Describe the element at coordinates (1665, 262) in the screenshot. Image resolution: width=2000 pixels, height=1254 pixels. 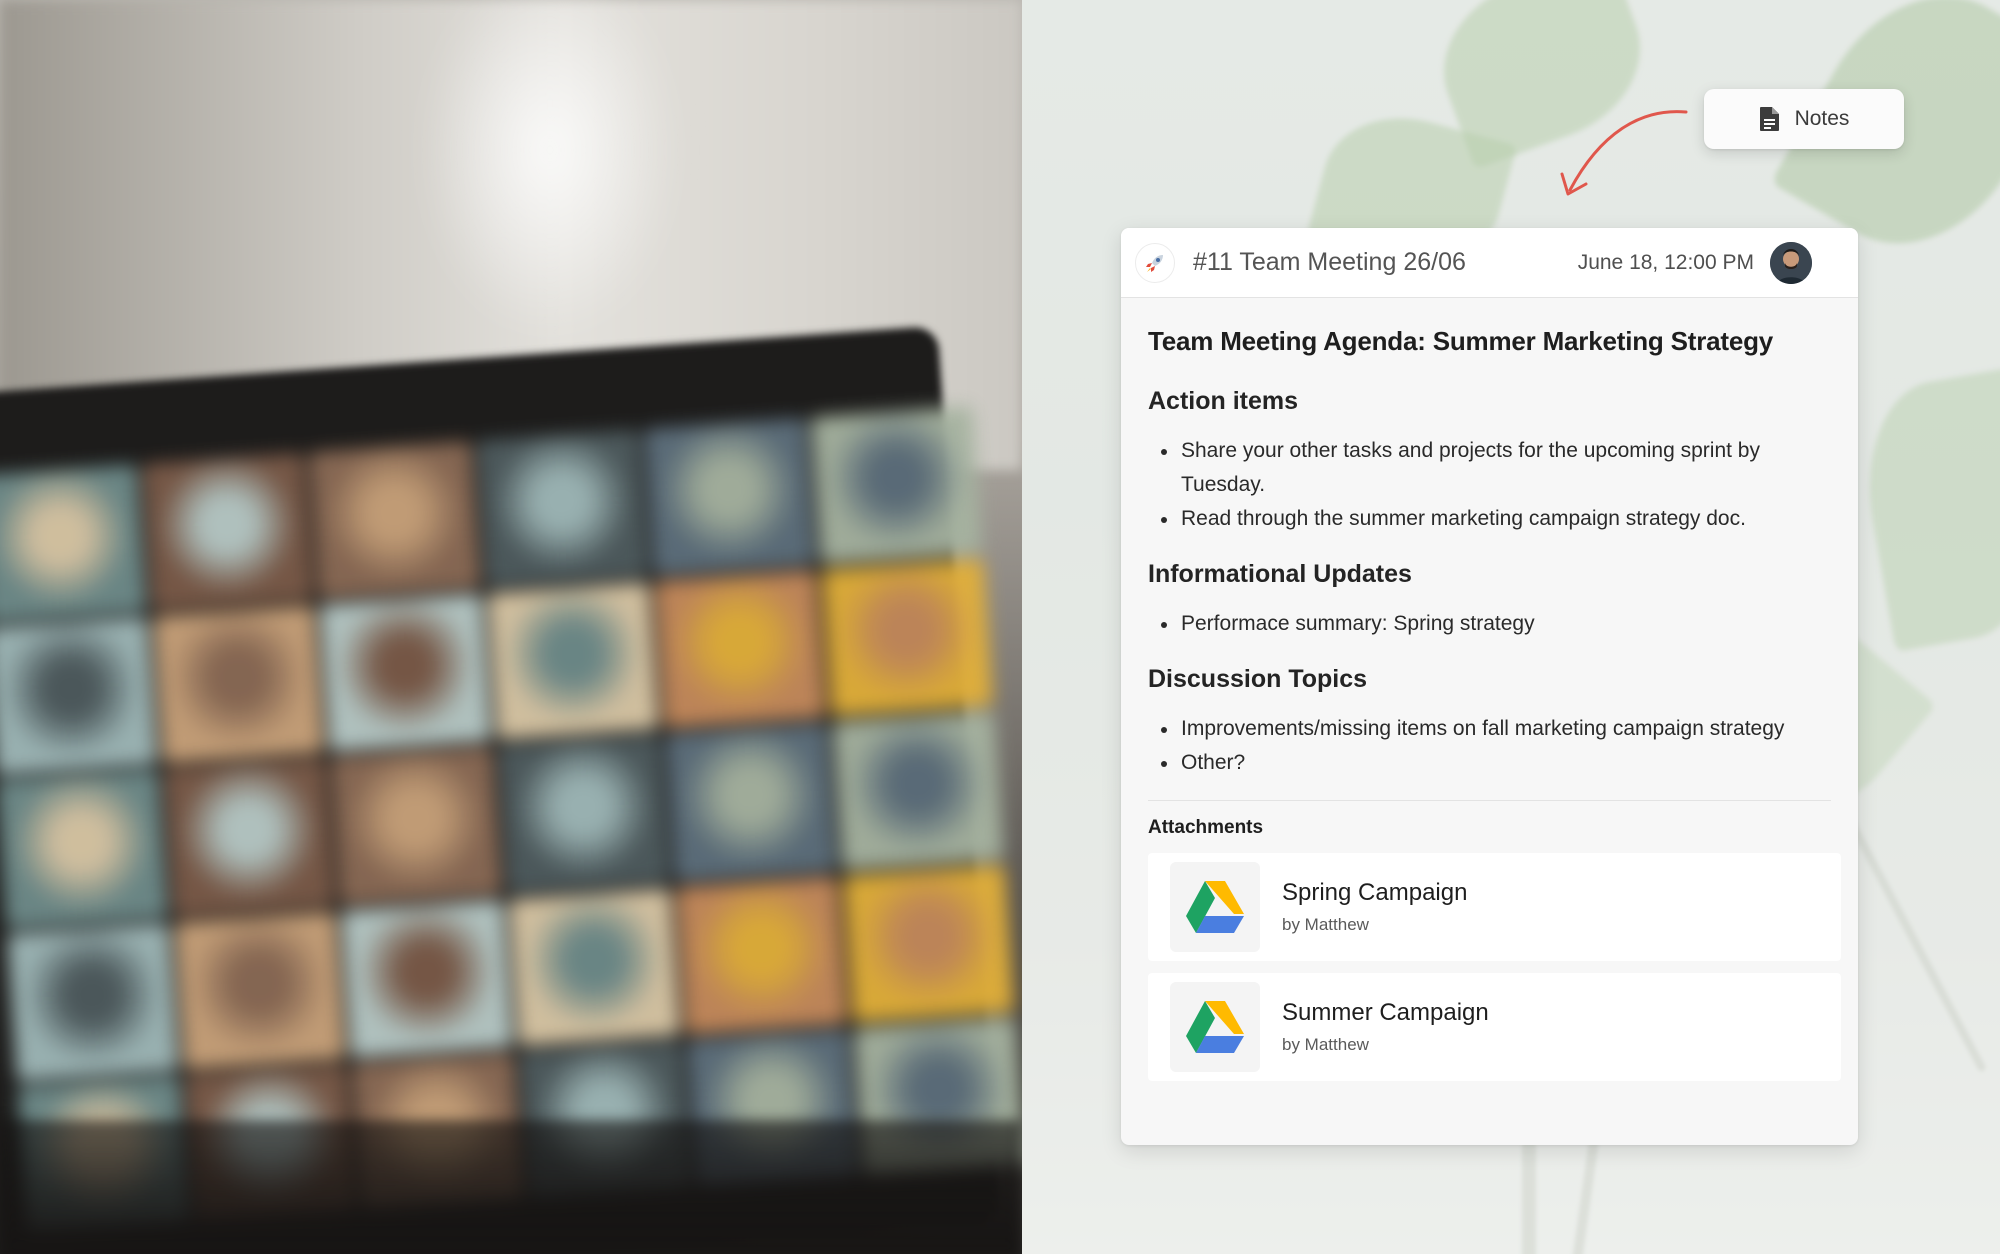
I see `meeting-datetime: June 18, 12:00 PM` at that location.